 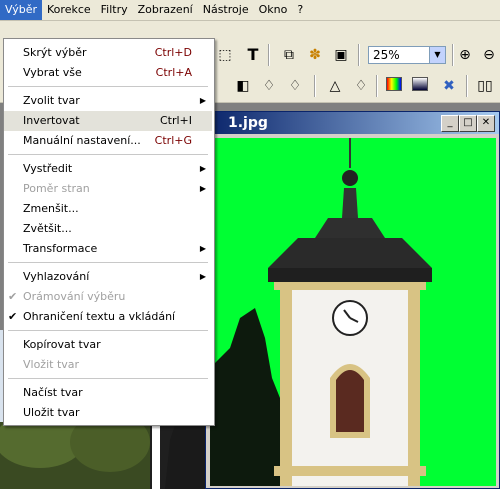 What do you see at coordinates (225, 55) in the screenshot?
I see `select-rect-icon: ⬚` at bounding box center [225, 55].